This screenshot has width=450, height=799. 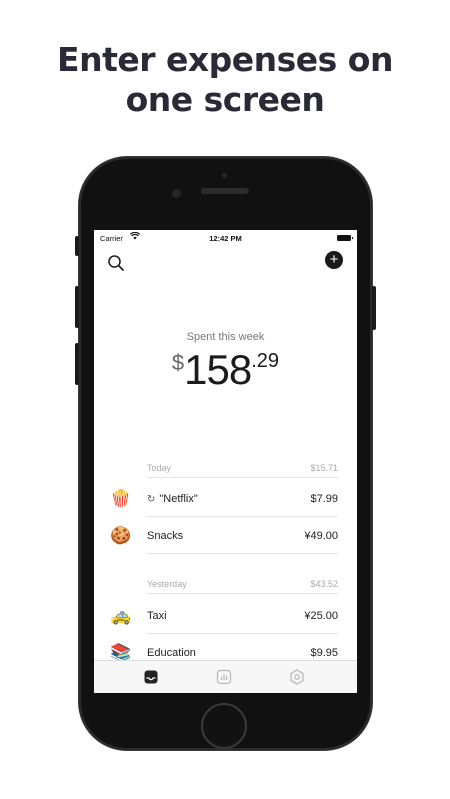 I want to click on section-total: $15.71, so click(x=324, y=468).